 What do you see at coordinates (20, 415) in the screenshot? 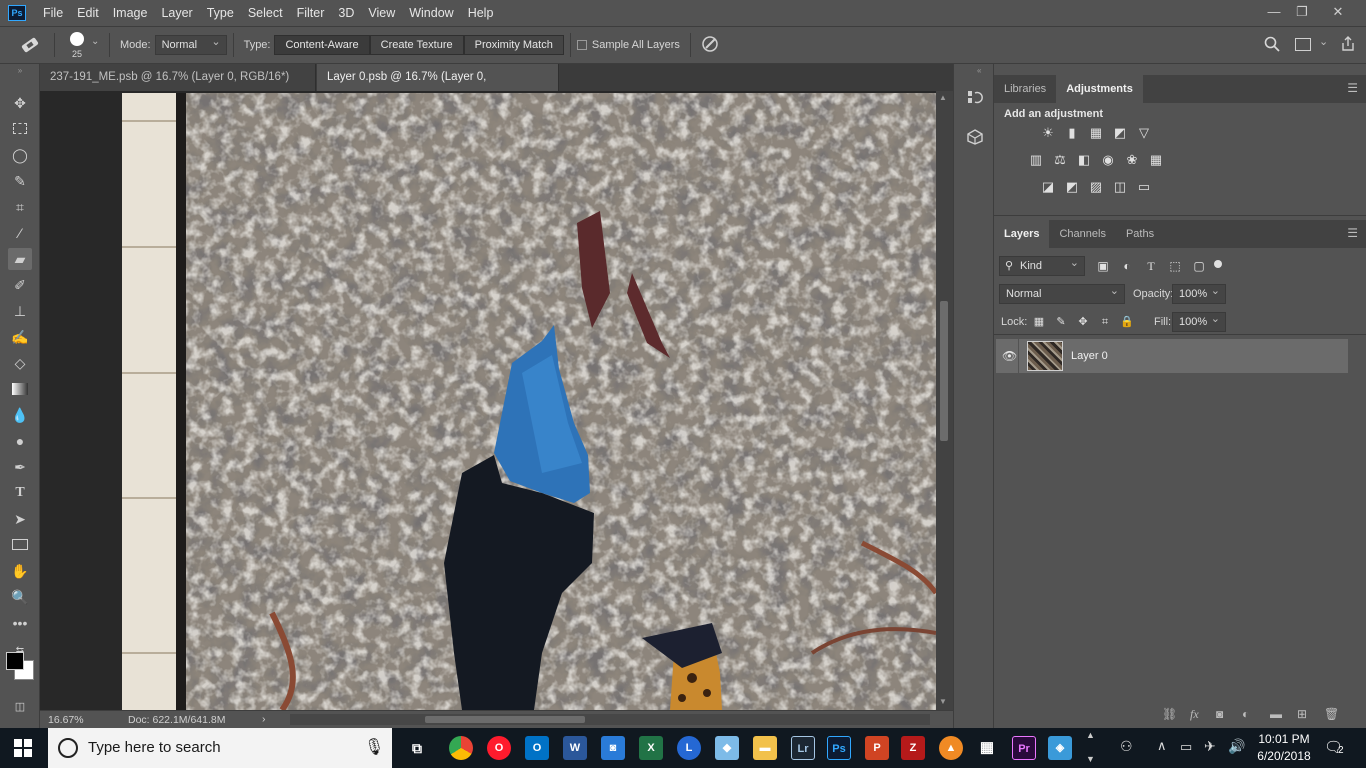
I see `blur-tool-icon: 💧` at bounding box center [20, 415].